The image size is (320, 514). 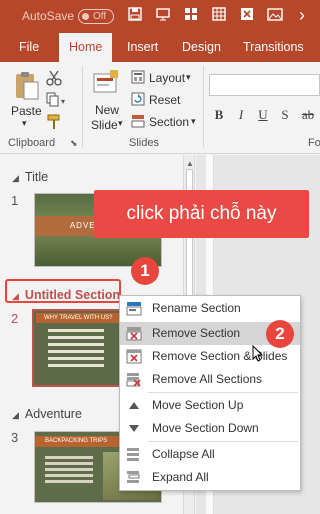 What do you see at coordinates (134, 405) in the screenshot?
I see `triangle-up-icon` at bounding box center [134, 405].